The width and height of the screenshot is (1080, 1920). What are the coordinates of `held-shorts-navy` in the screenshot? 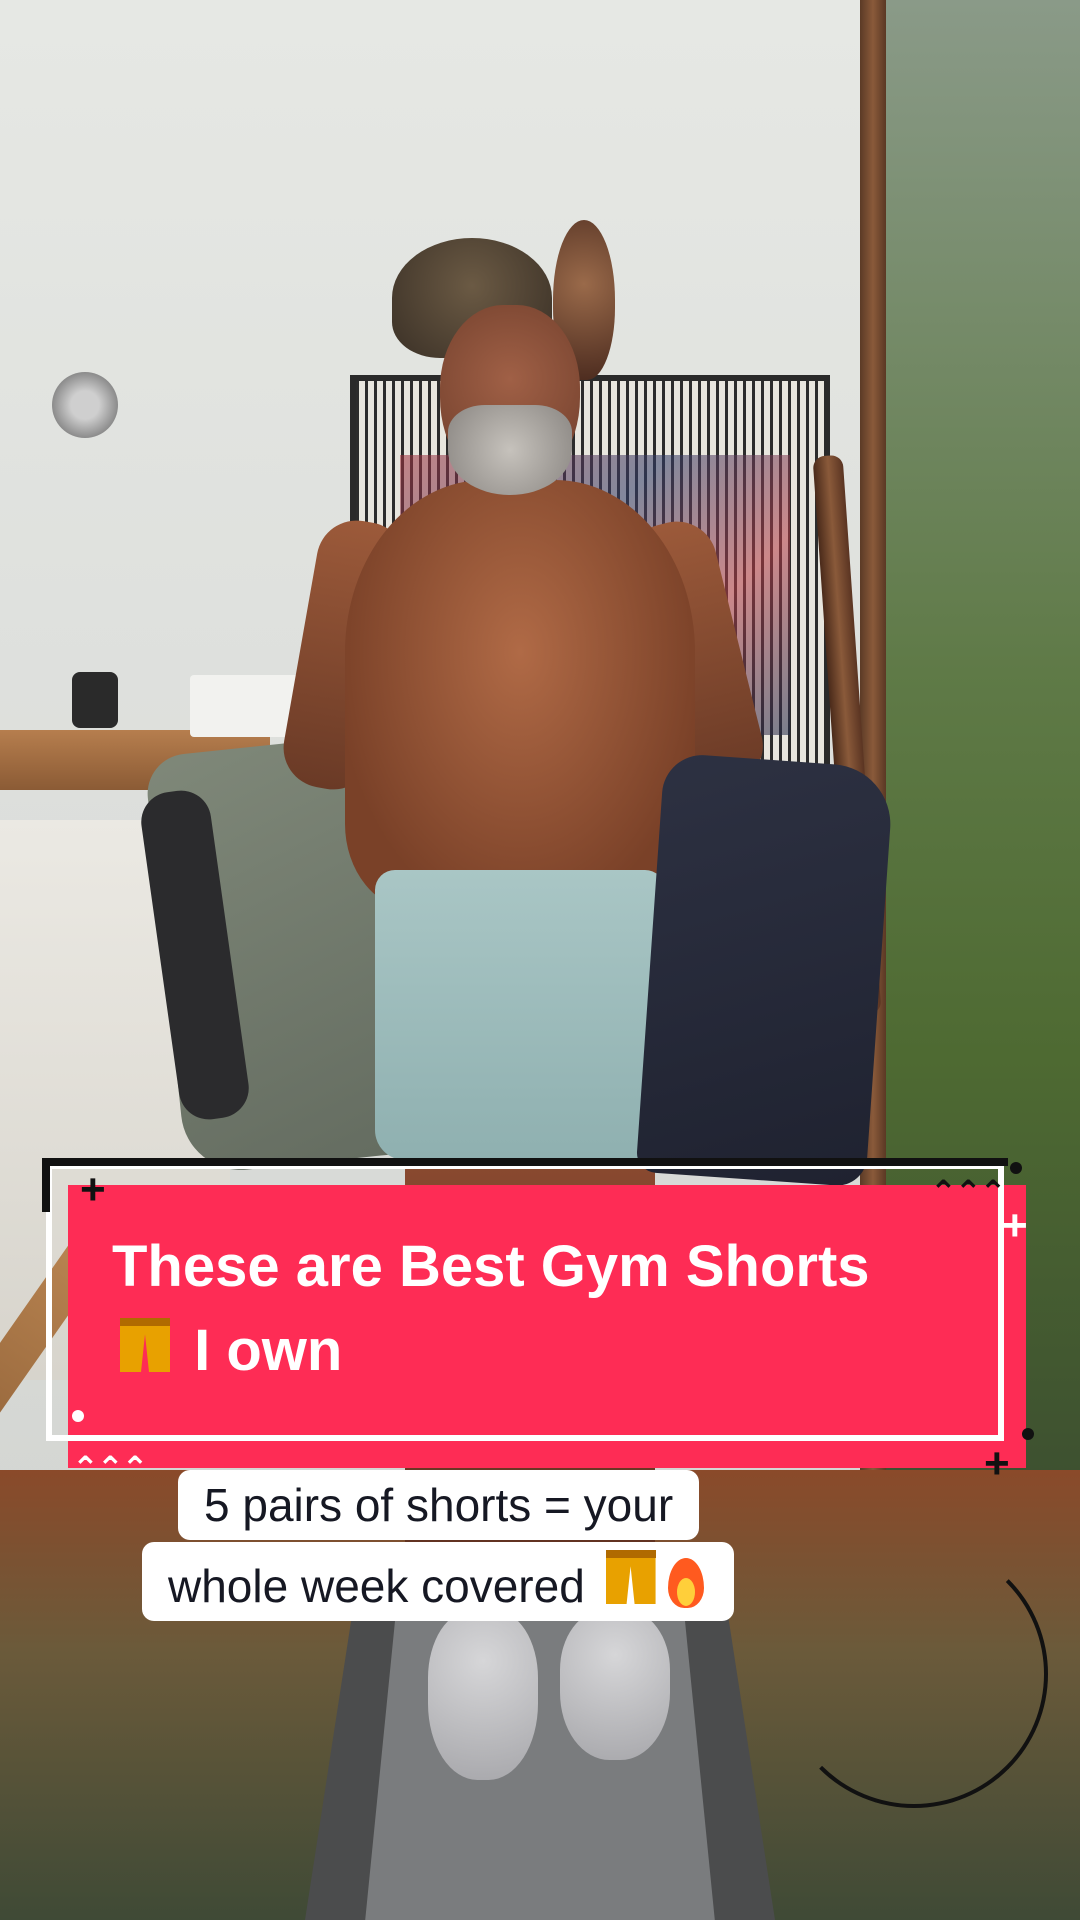 It's located at (765, 970).